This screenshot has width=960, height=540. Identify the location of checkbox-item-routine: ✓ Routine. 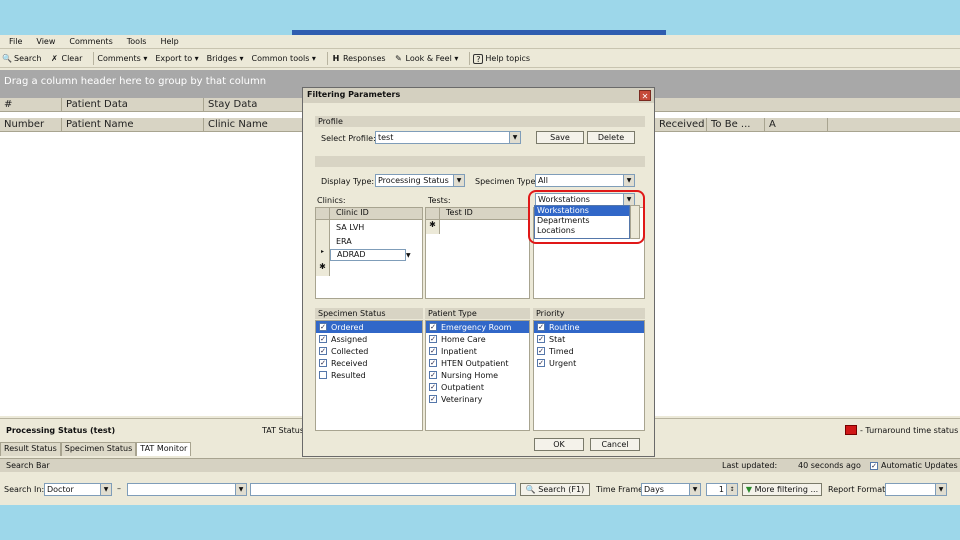
(589, 327).